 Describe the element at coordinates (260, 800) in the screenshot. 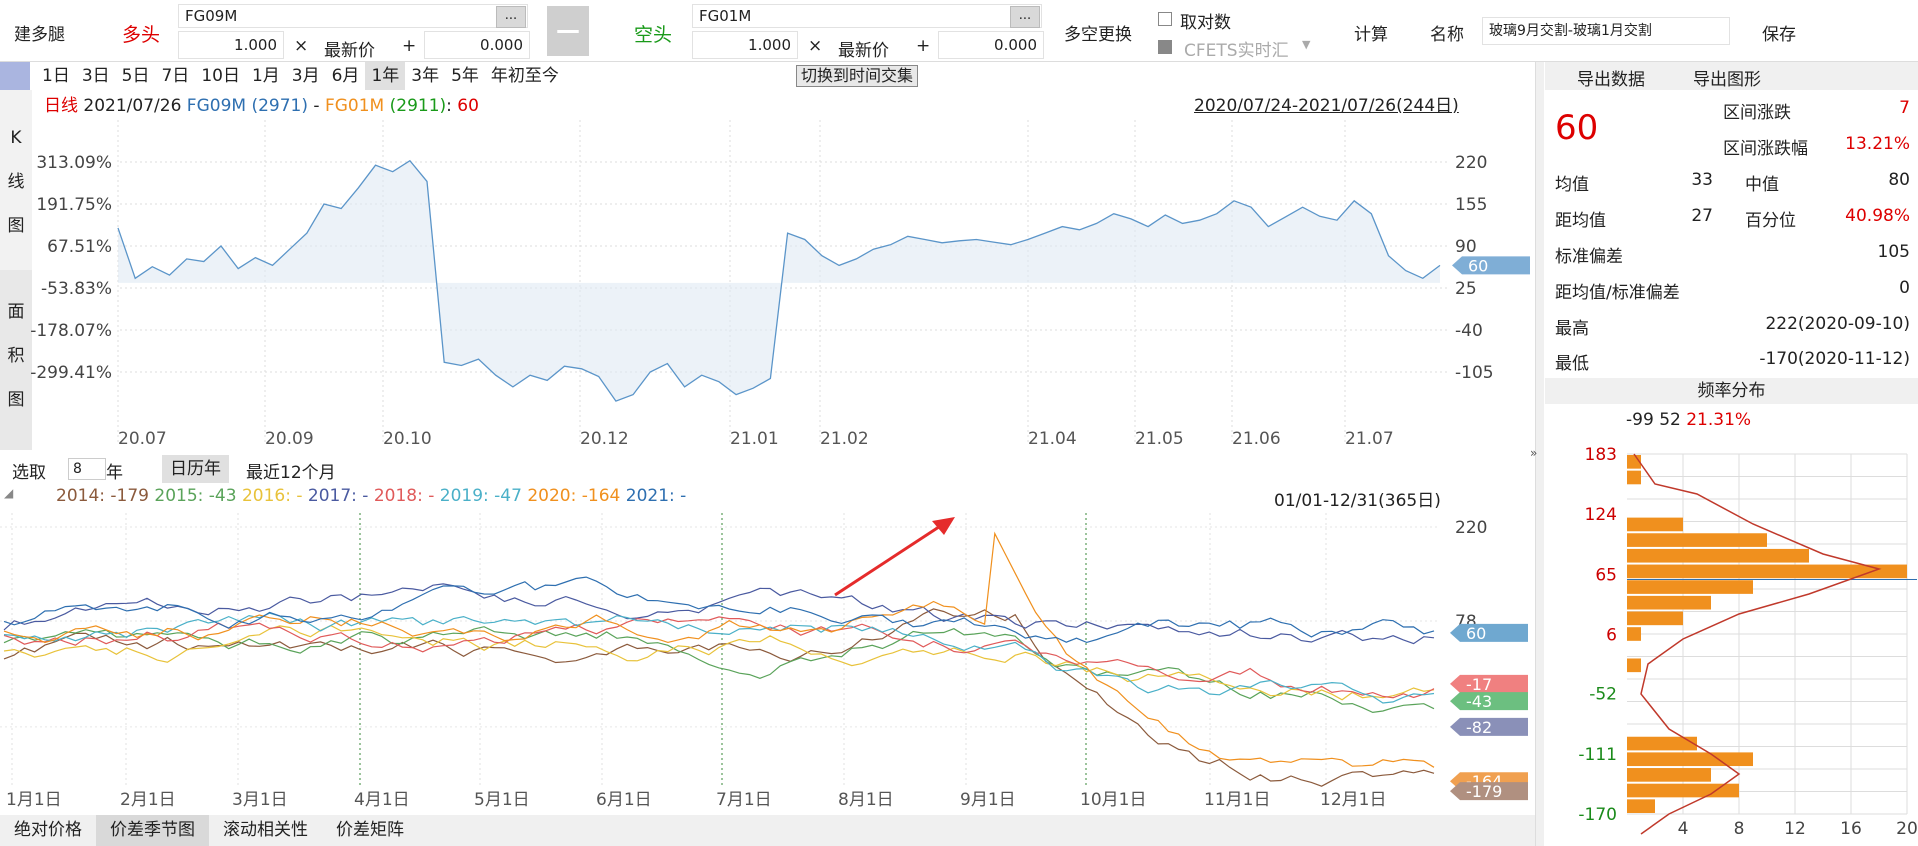

I see `month-label-2: 3月1日` at that location.